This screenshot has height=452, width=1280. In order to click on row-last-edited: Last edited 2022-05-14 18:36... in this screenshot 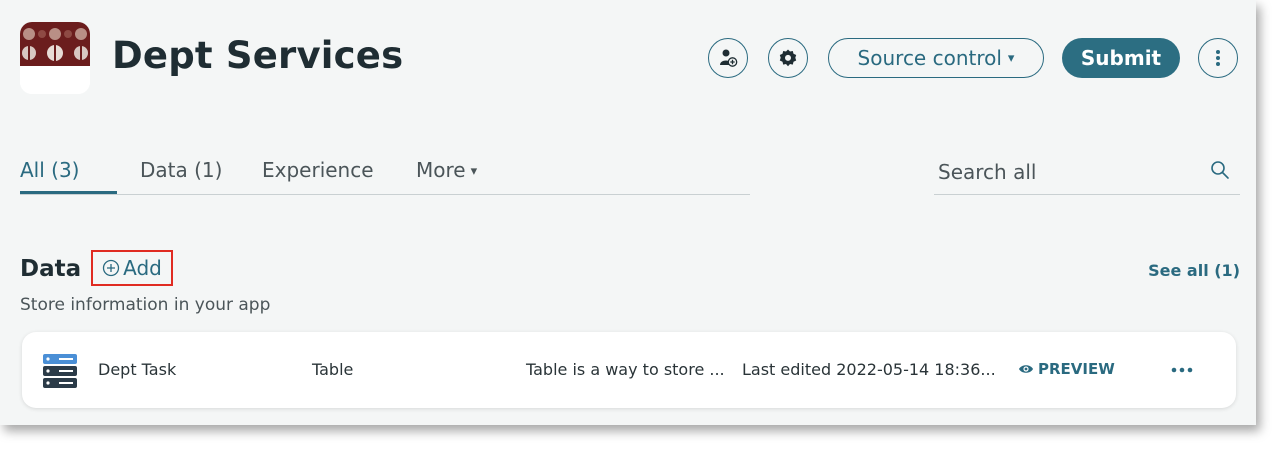, I will do `click(869, 369)`.